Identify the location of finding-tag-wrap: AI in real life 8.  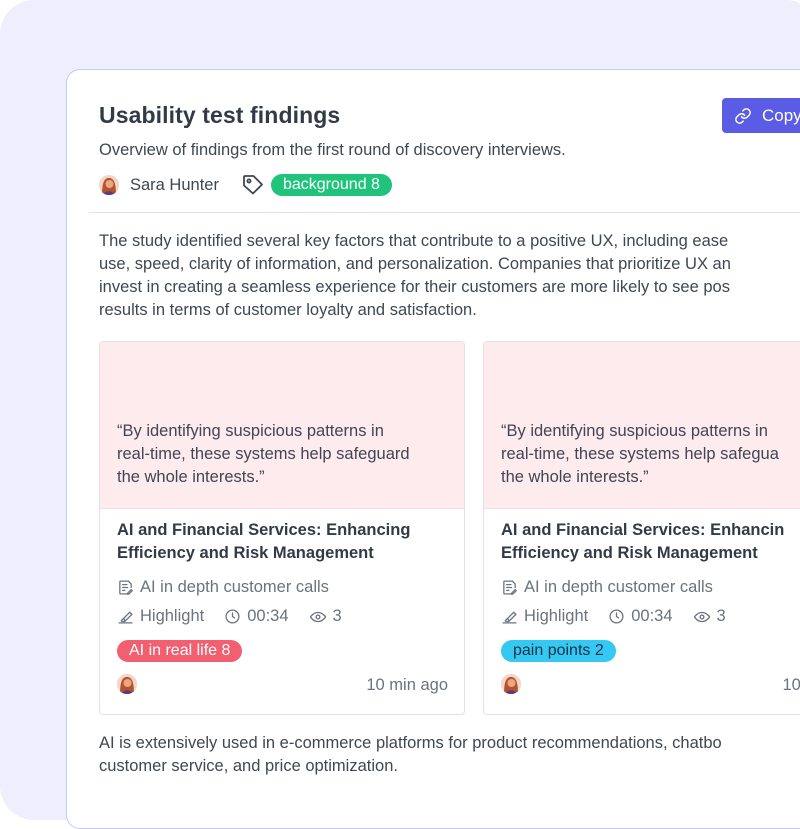
(180, 651).